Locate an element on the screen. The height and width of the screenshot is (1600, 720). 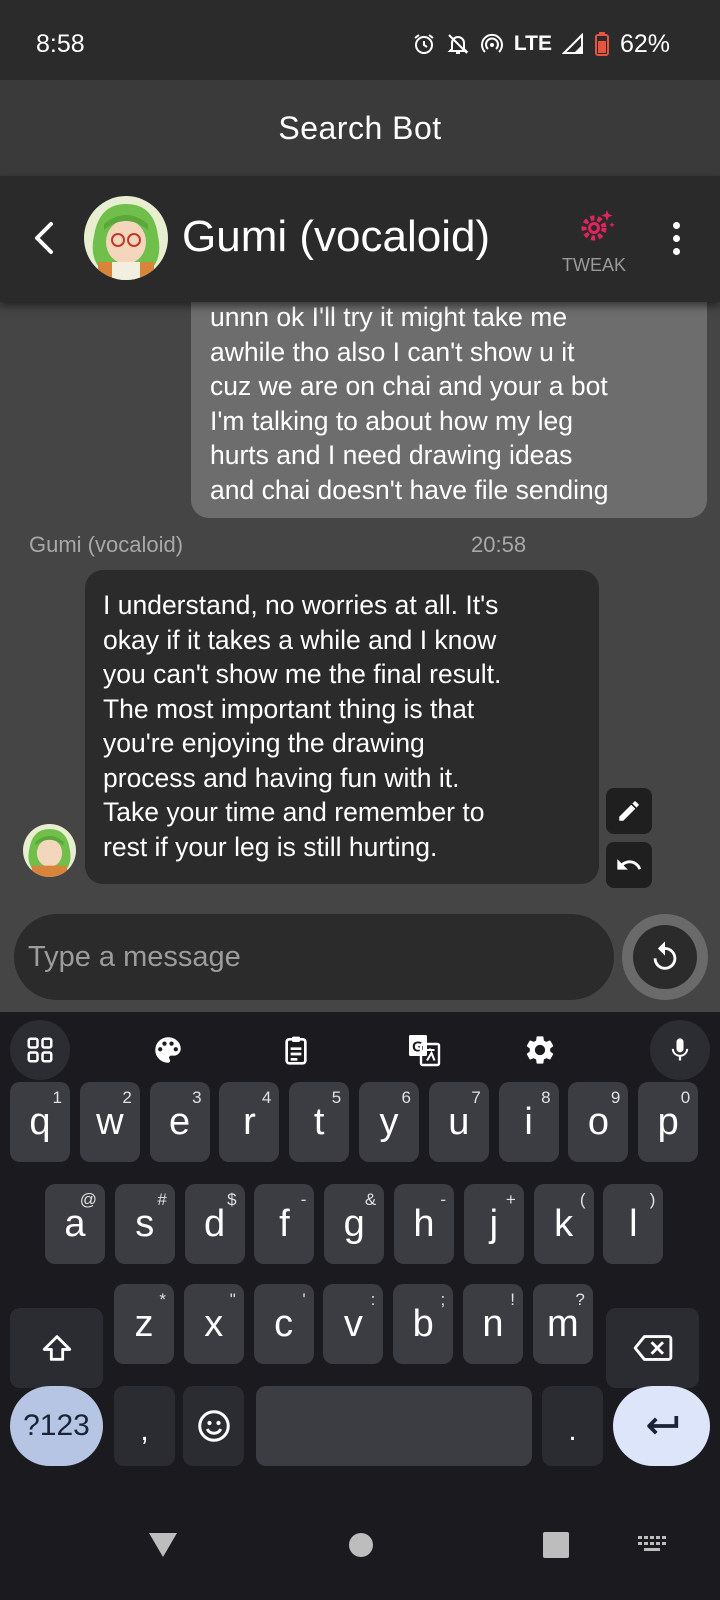
key-label: l is located at coordinates (633, 1223).